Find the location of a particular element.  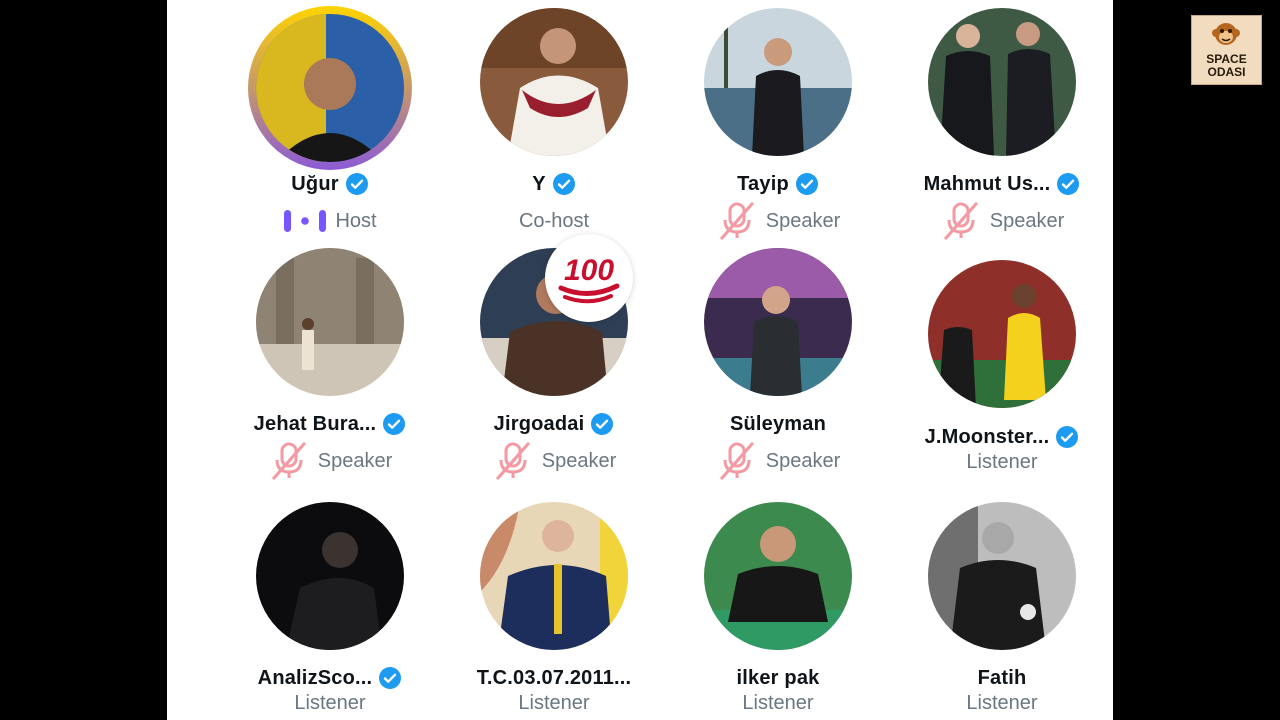

participant-role: Co-host is located at coordinates (554, 220).